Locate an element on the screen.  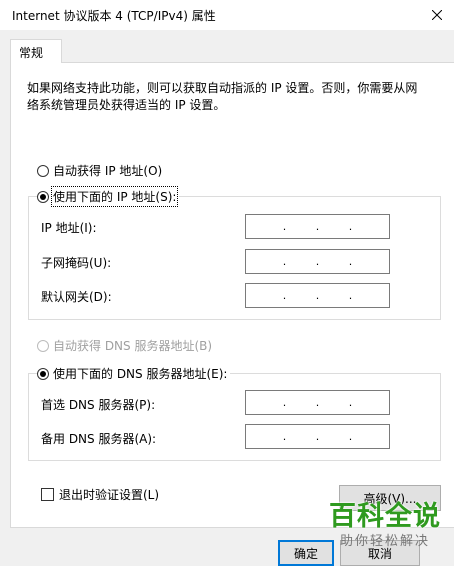
close-icon is located at coordinates (437, 15).